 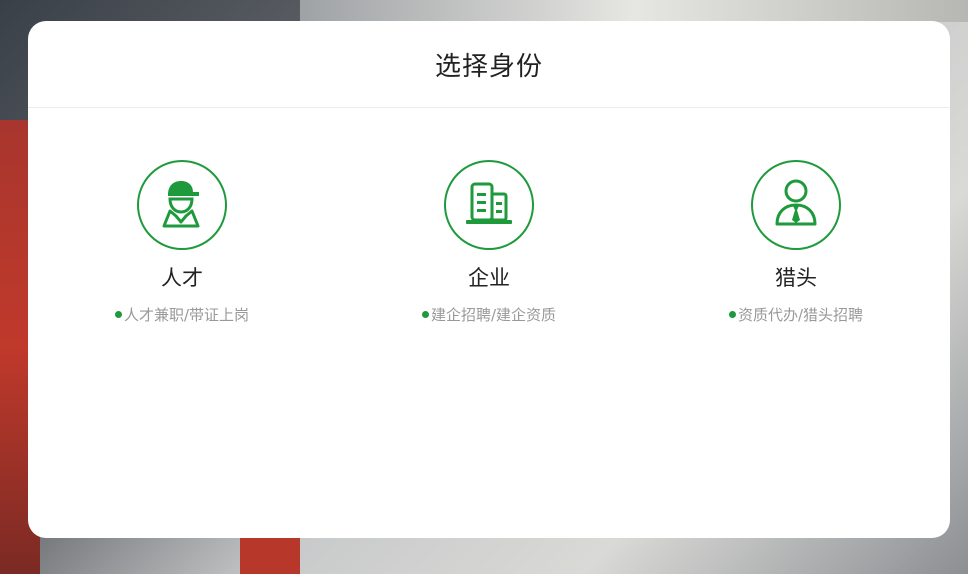 I want to click on option-talent: 人才 人才兼职/带证上岗, so click(x=182, y=242).